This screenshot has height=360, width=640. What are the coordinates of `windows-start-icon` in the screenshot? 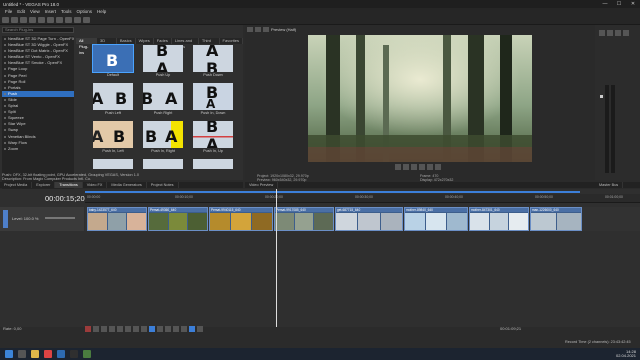 It's located at (9, 354).